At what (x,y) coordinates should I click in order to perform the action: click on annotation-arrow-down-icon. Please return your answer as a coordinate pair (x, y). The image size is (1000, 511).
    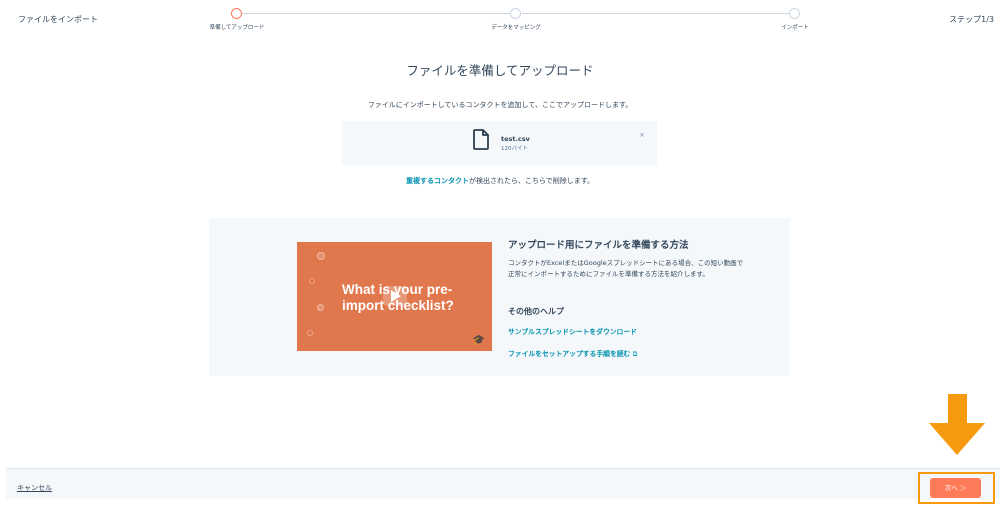
    Looking at the image, I should click on (957, 439).